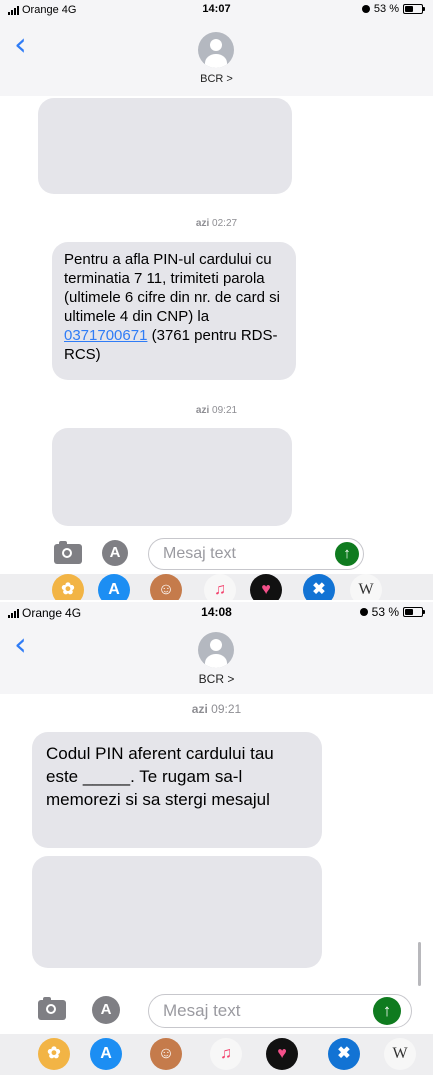 Image resolution: width=433 pixels, height=1075 pixels. Describe the element at coordinates (216, 223) in the screenshot. I see `timestamp: azi 02:27` at that location.